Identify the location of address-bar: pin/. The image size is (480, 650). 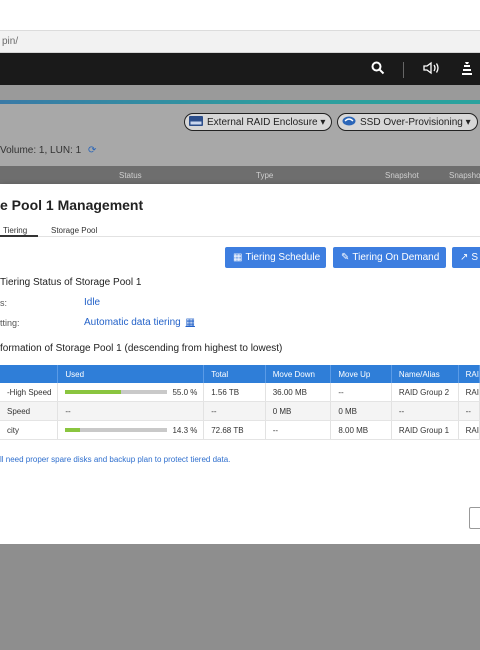
(240, 42).